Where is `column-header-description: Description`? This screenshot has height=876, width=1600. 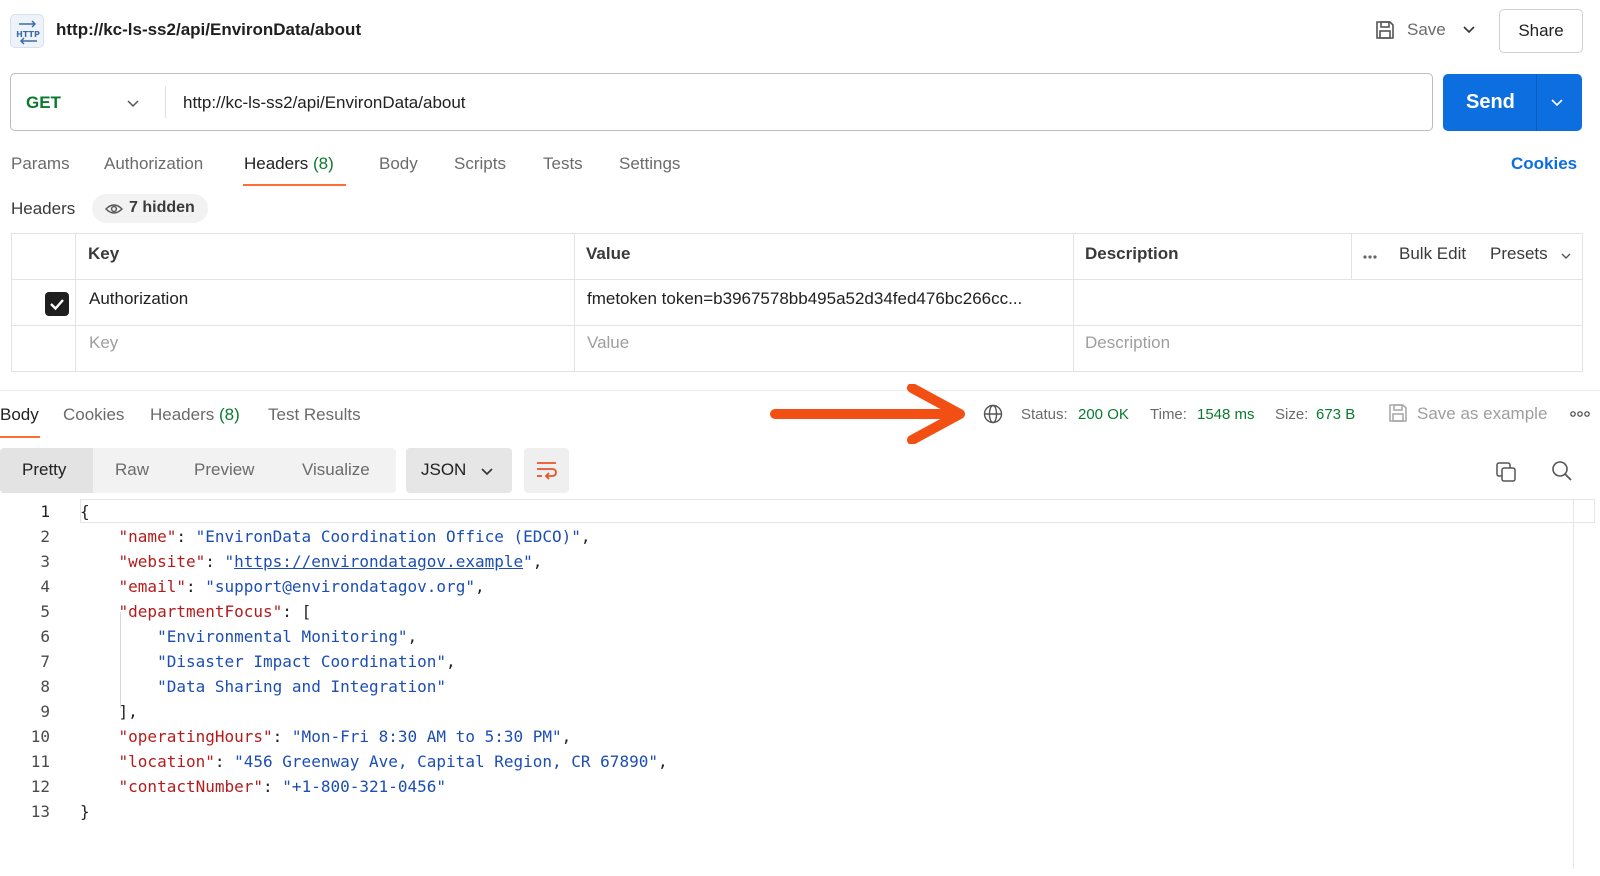 column-header-description: Description is located at coordinates (1132, 253).